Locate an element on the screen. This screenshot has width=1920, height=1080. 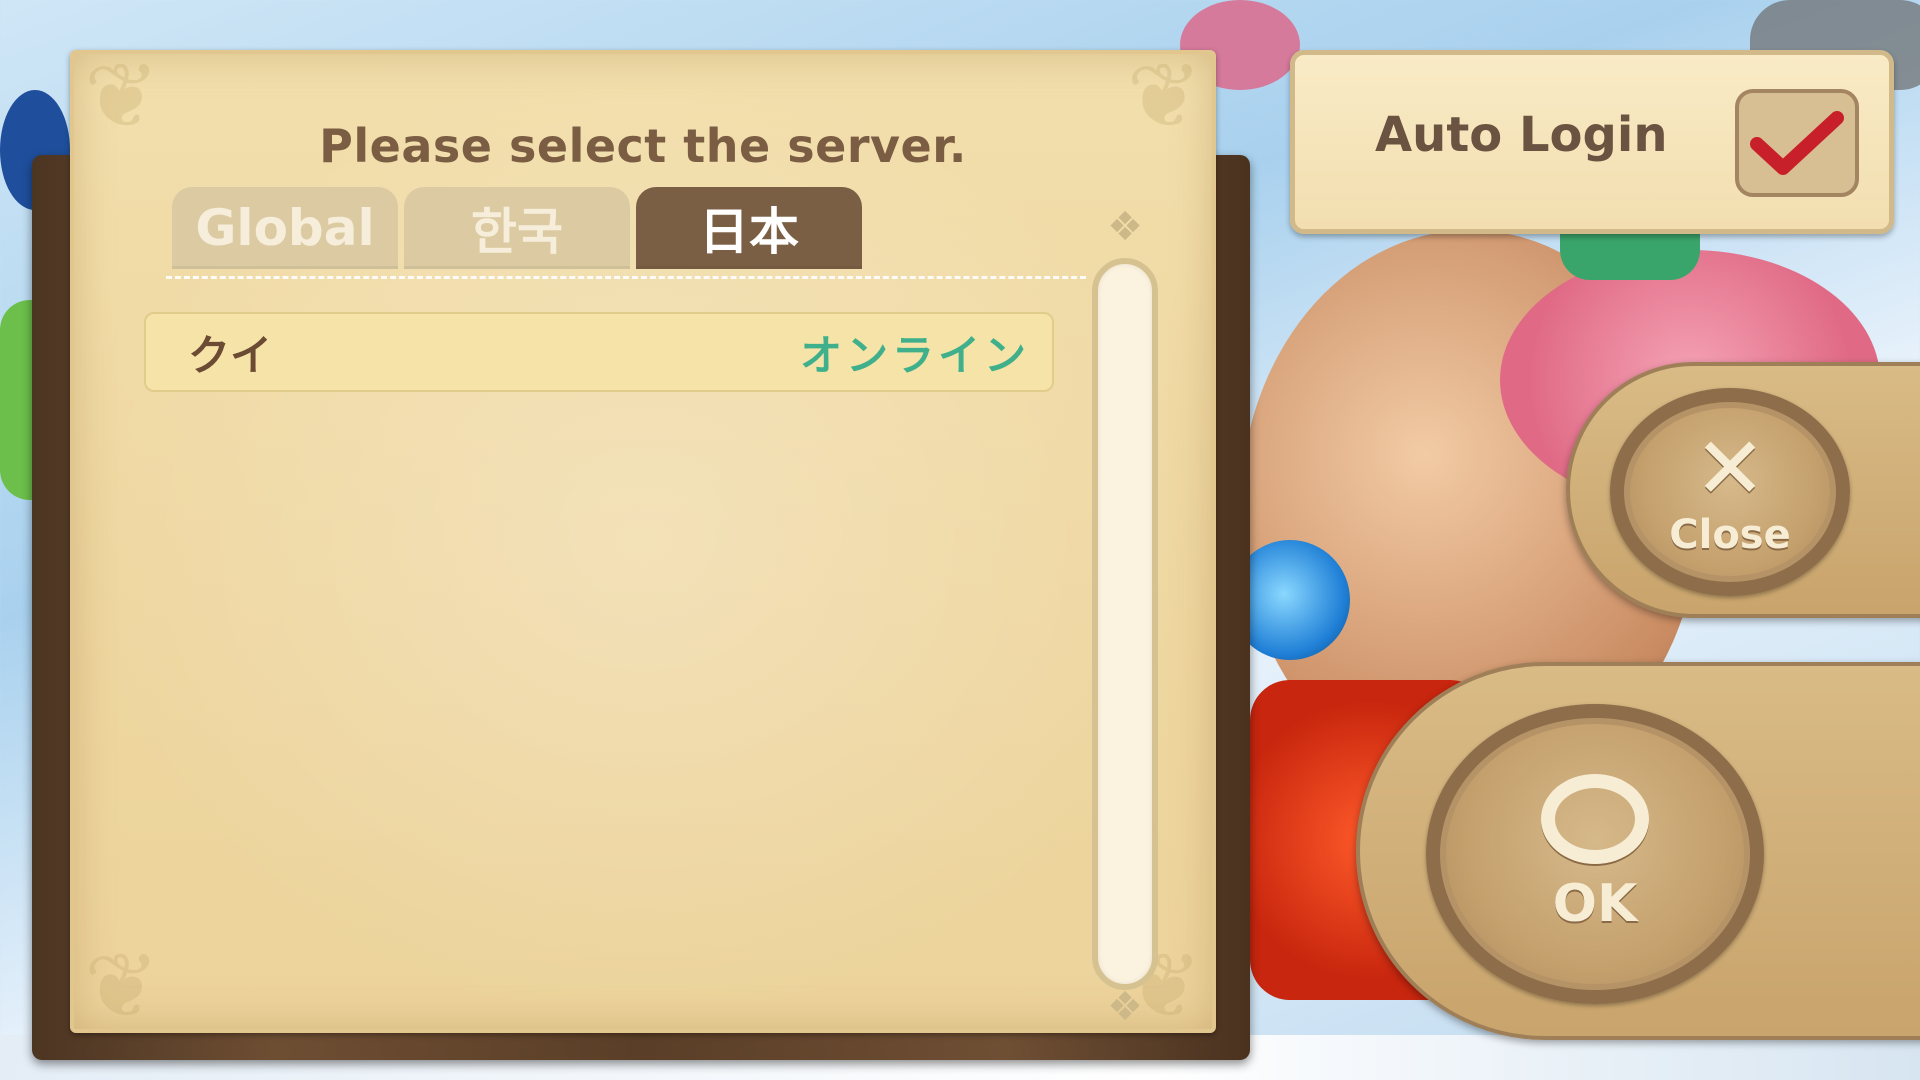
server-list-item: クイ オンライン is located at coordinates (599, 352).